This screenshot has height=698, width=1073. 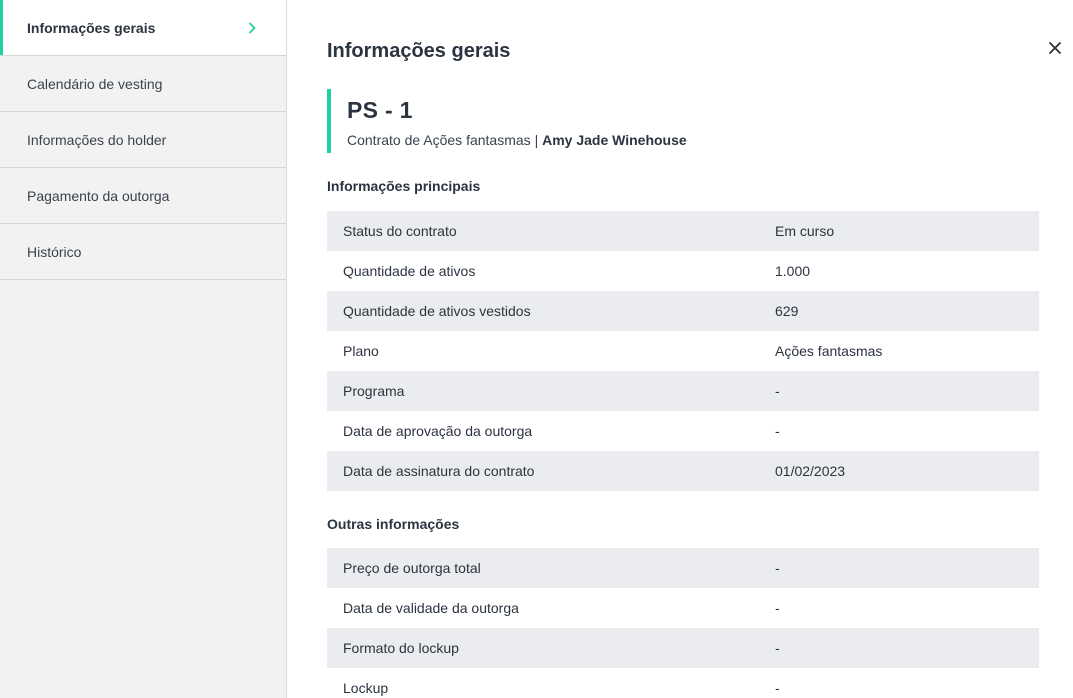 I want to click on row-label: Data de aprovação da outorga, so click(x=438, y=431).